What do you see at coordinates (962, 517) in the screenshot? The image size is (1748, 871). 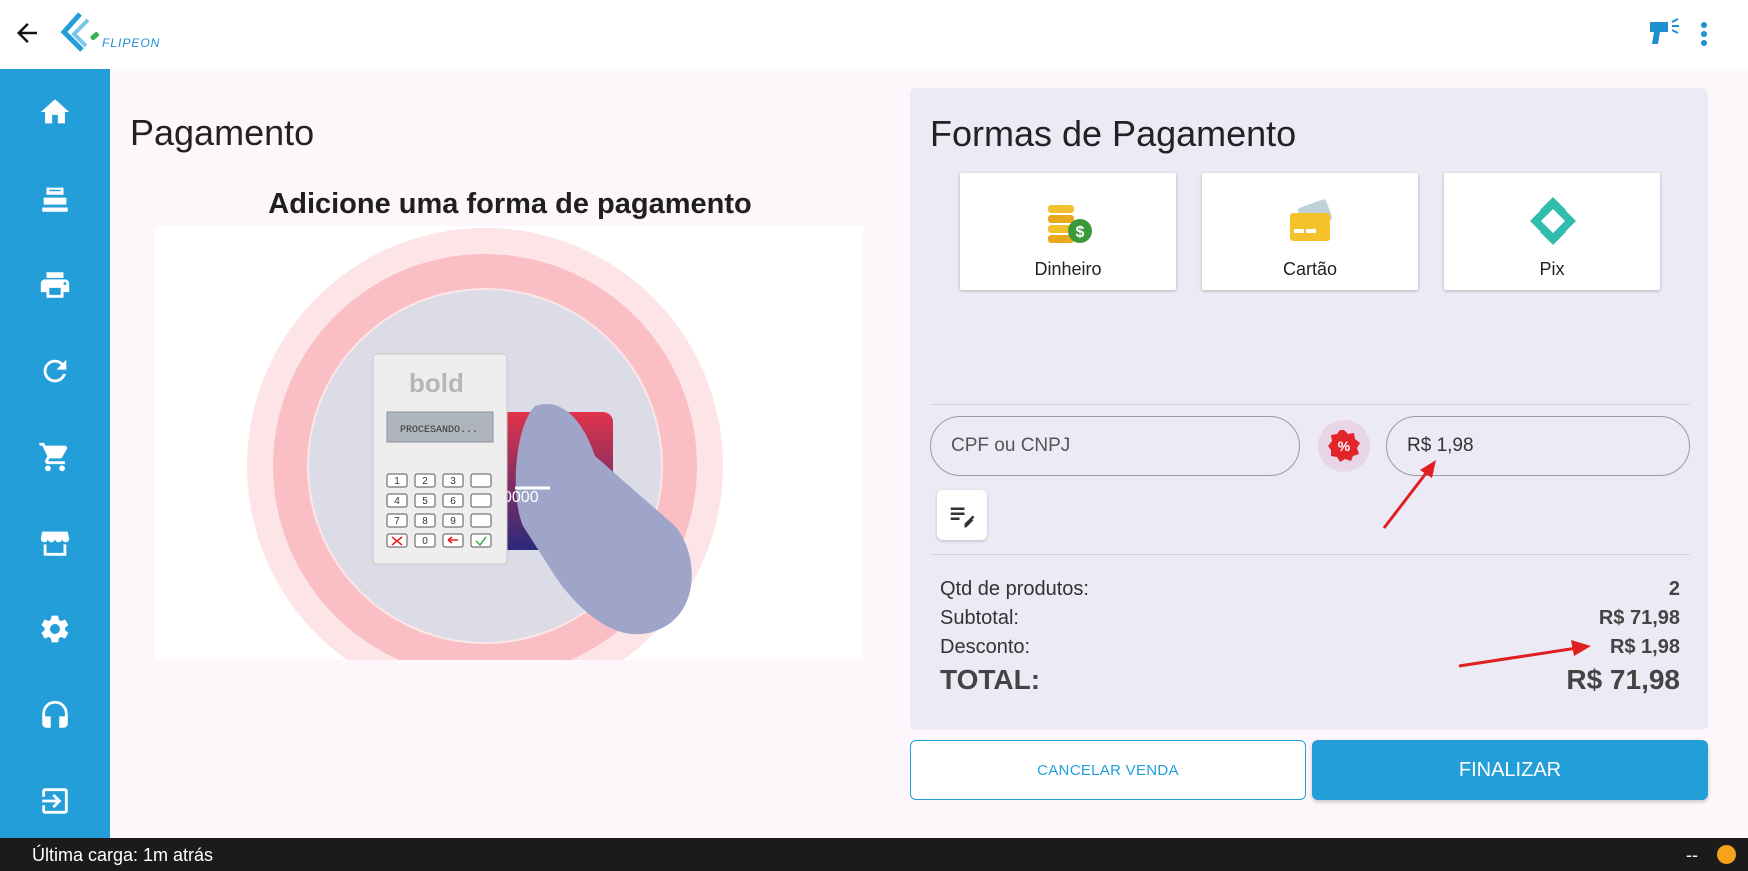 I see `notes-edit-icon` at bounding box center [962, 517].